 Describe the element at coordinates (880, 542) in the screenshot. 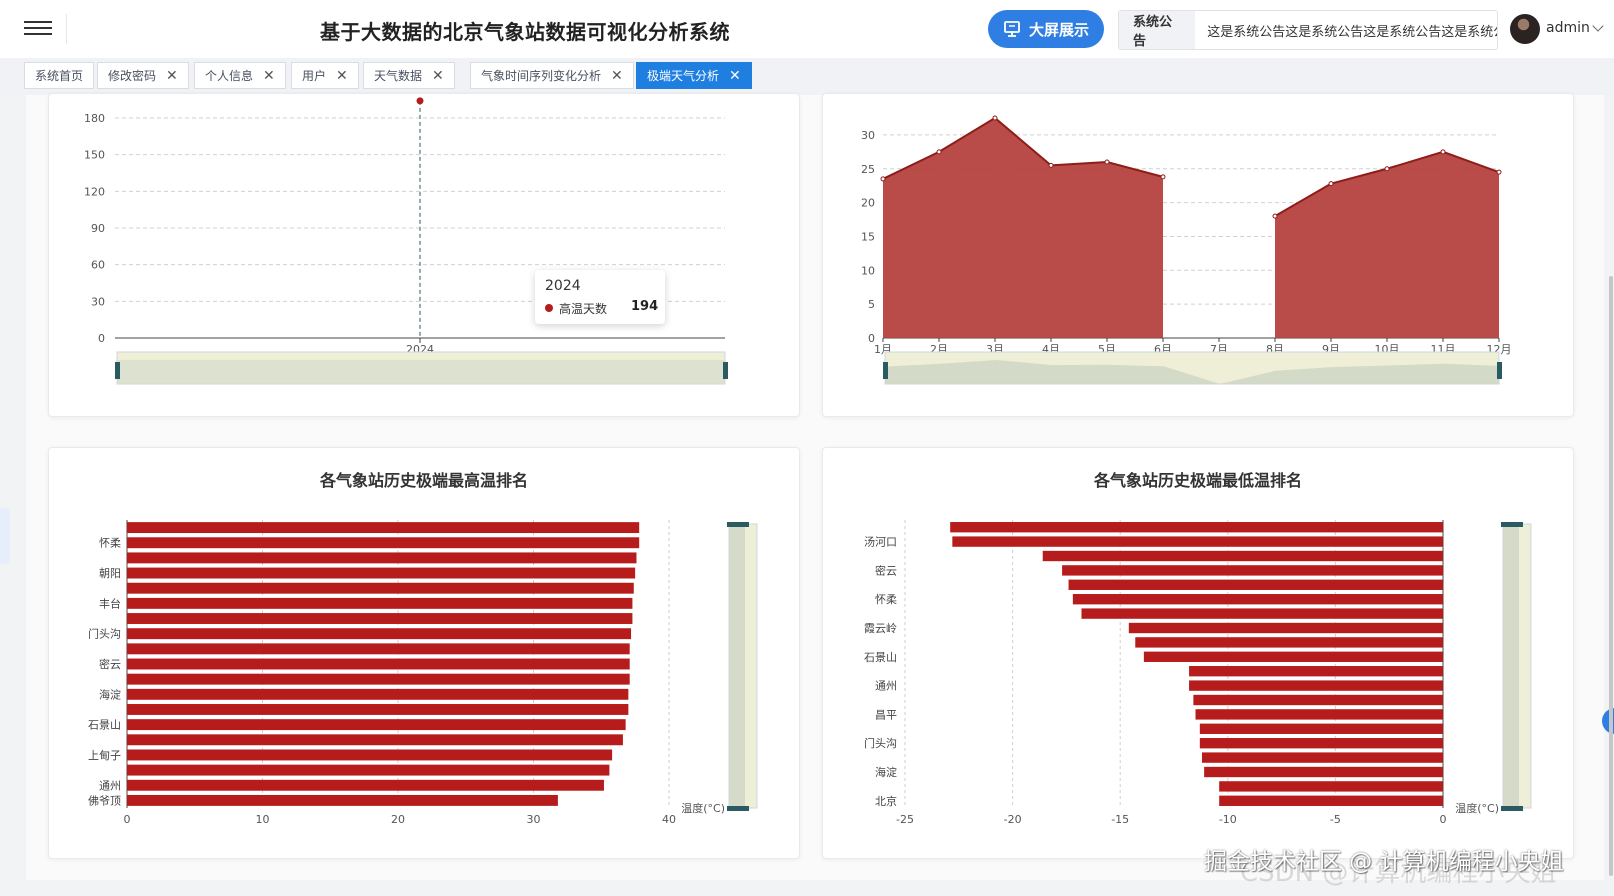

I see `y-category-label: 汤河口` at that location.